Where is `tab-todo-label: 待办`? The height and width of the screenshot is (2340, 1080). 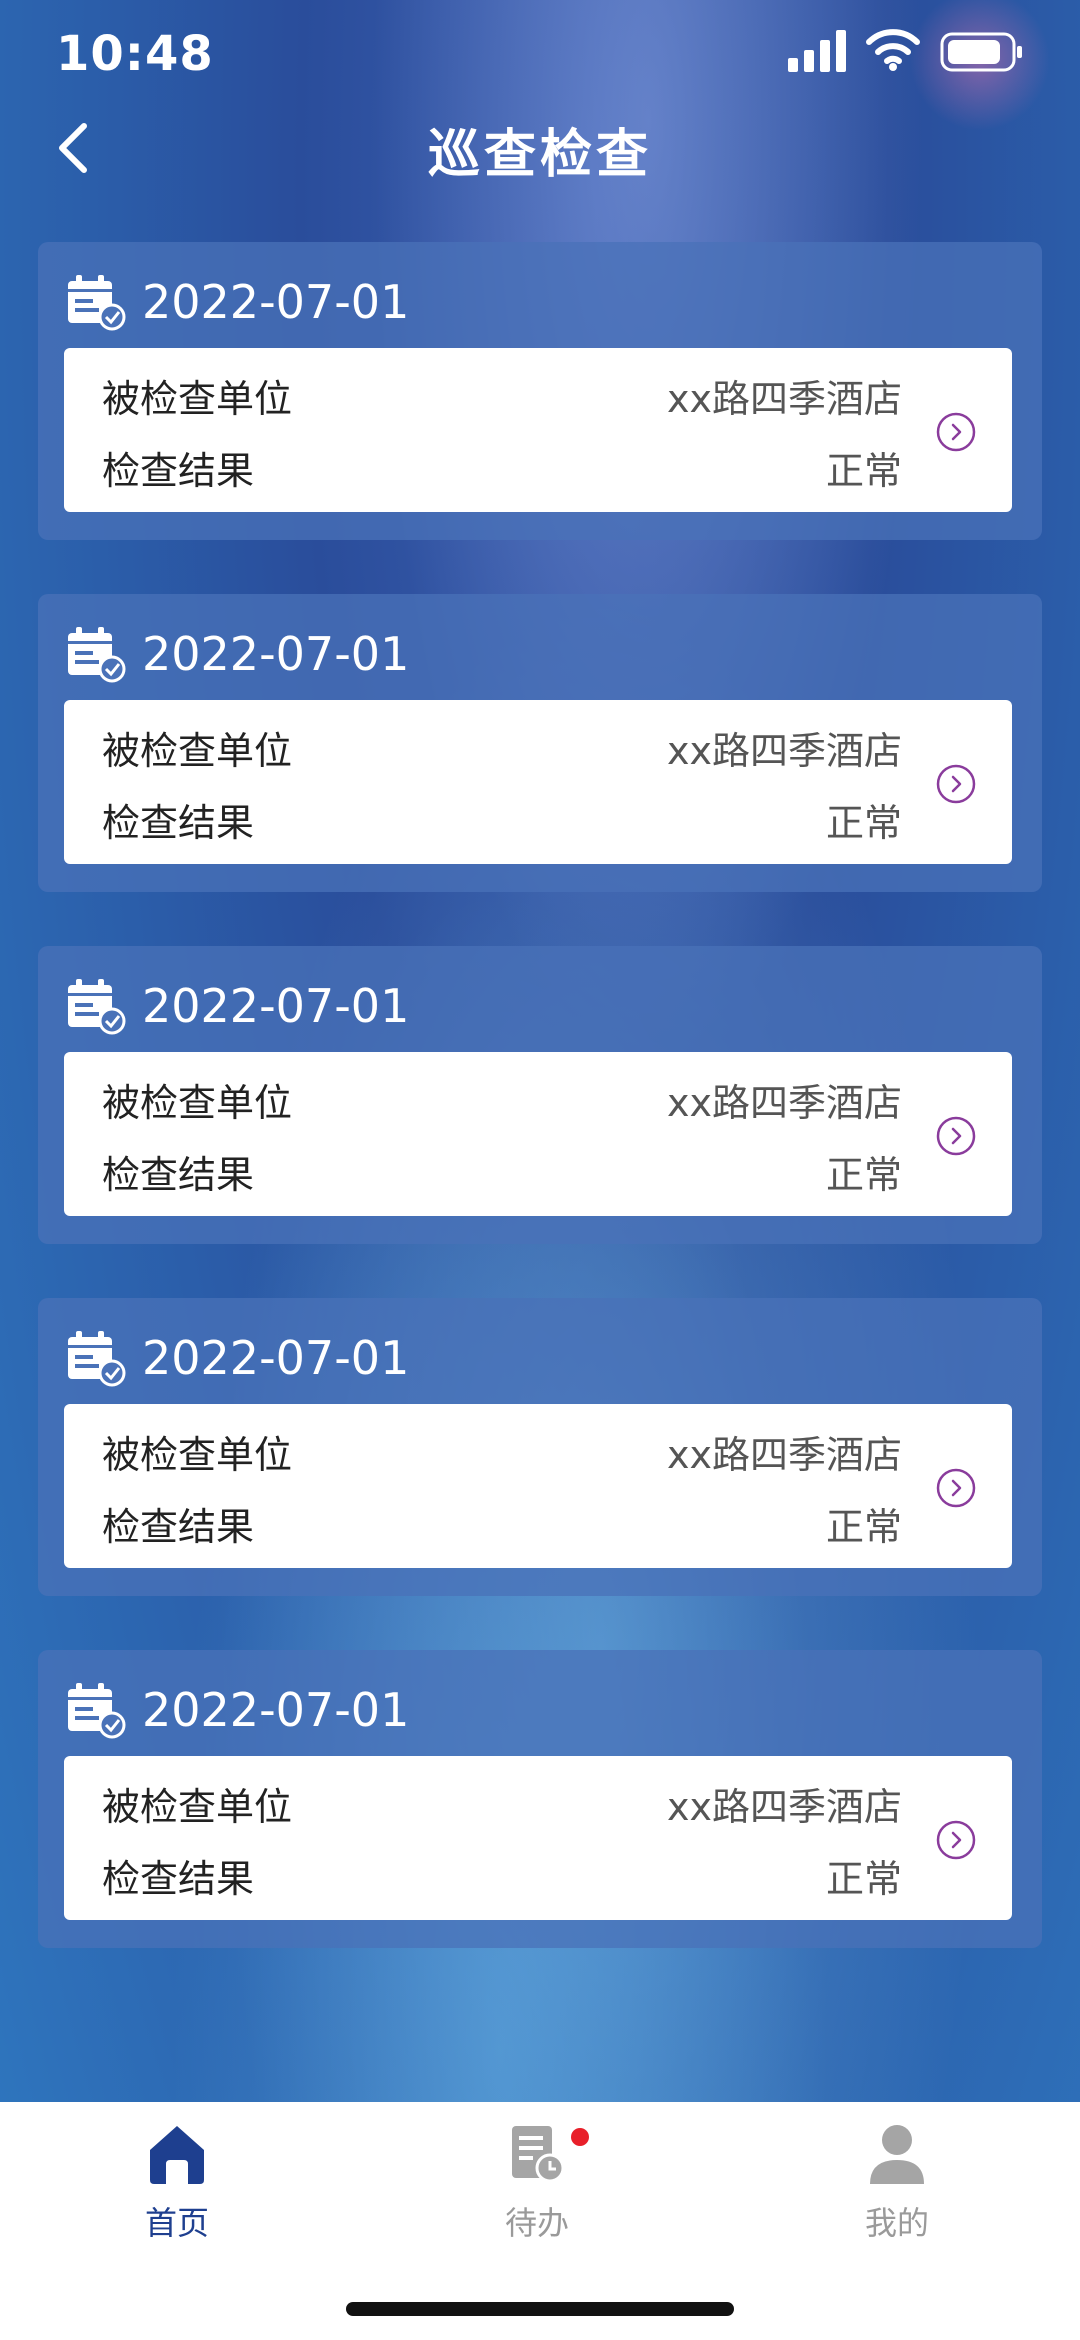
tab-todo-label: 待办 is located at coordinates (536, 2223).